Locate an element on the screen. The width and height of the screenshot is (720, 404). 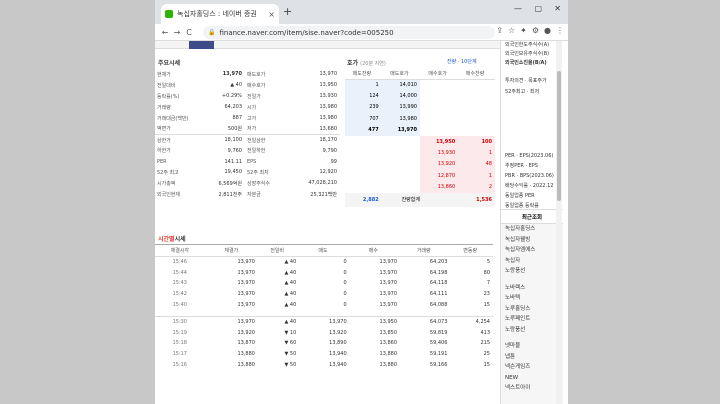
bid-price: 13,950 is located at coordinates (439, 141).